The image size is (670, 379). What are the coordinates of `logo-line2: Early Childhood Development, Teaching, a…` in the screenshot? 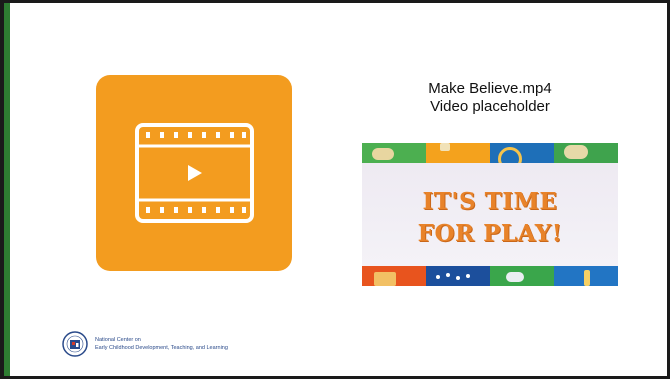 It's located at (161, 348).